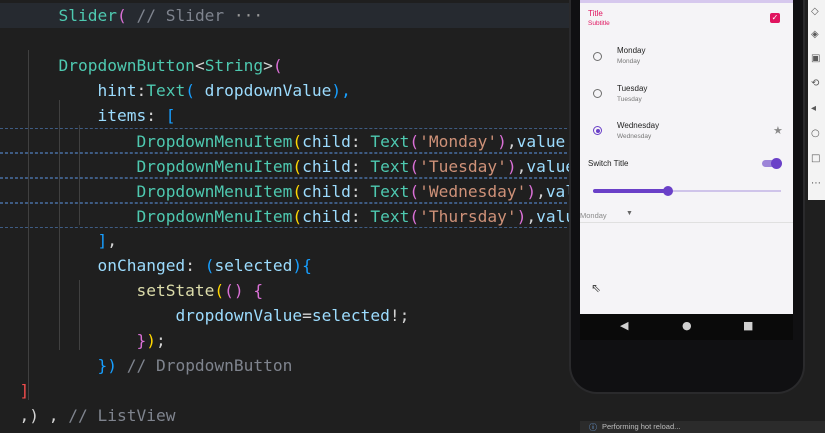 This screenshot has width=825, height=433. I want to click on back-icon: ◀, so click(624, 325).